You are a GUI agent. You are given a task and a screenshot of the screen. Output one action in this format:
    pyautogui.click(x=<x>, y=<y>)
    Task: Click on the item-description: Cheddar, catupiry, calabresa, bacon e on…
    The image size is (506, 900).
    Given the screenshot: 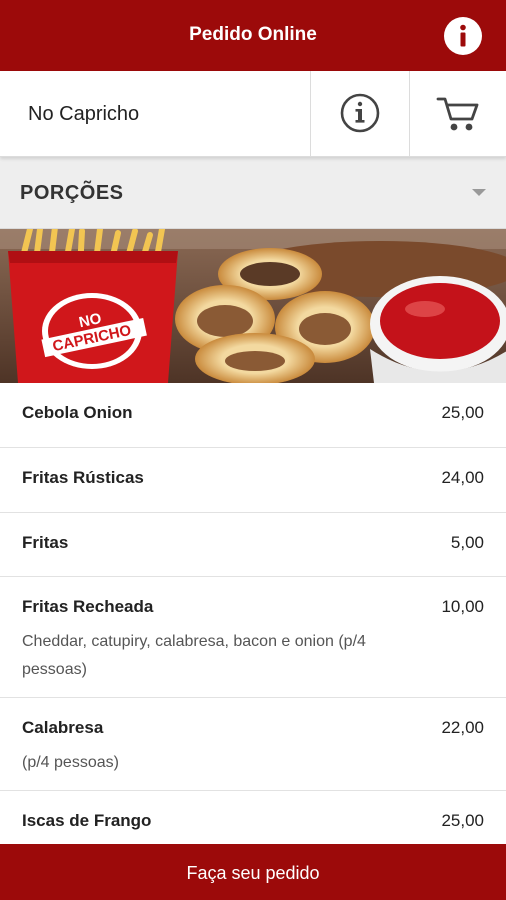 What is the action you would take?
    pyautogui.click(x=194, y=655)
    